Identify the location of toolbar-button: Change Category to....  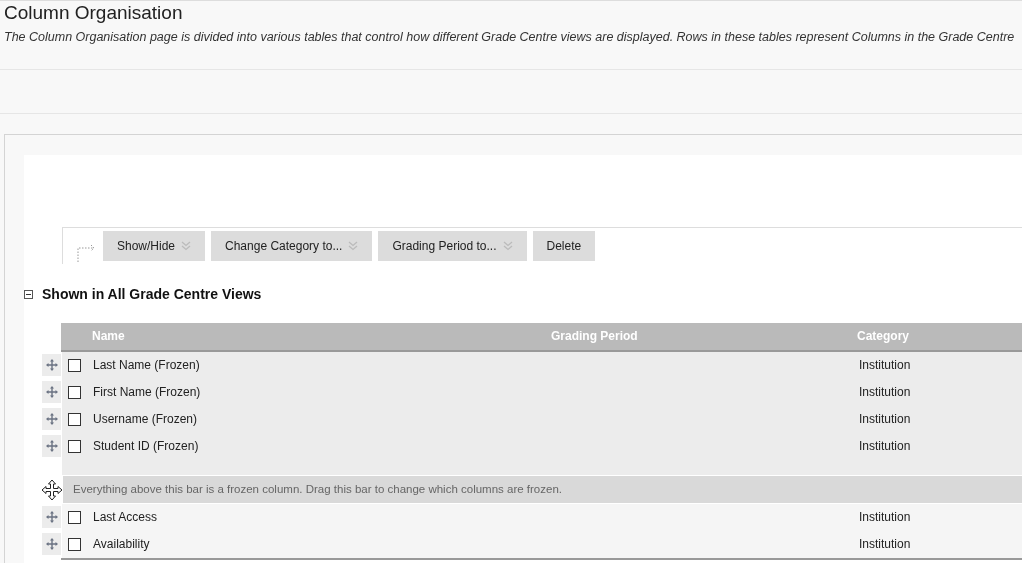
(292, 245).